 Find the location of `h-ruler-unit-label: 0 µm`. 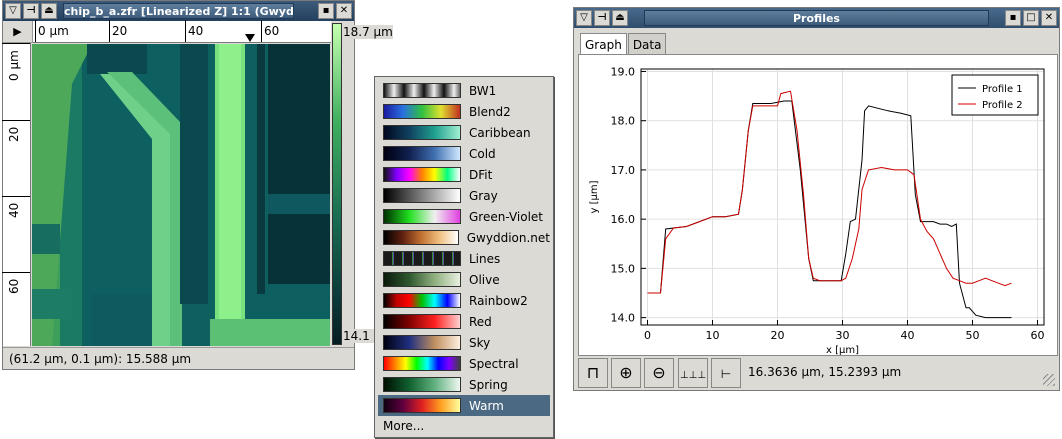

h-ruler-unit-label: 0 µm is located at coordinates (53, 31).